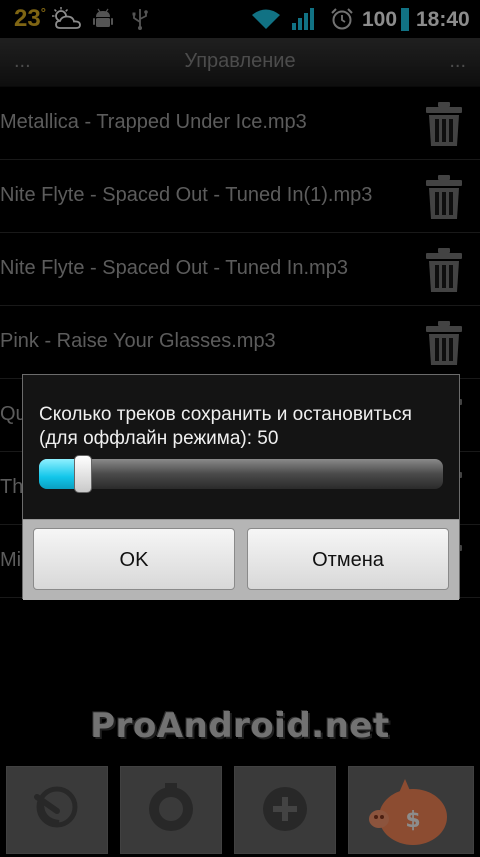 Image resolution: width=480 pixels, height=857 pixels. What do you see at coordinates (241, 474) in the screenshot?
I see `track-count-slider` at bounding box center [241, 474].